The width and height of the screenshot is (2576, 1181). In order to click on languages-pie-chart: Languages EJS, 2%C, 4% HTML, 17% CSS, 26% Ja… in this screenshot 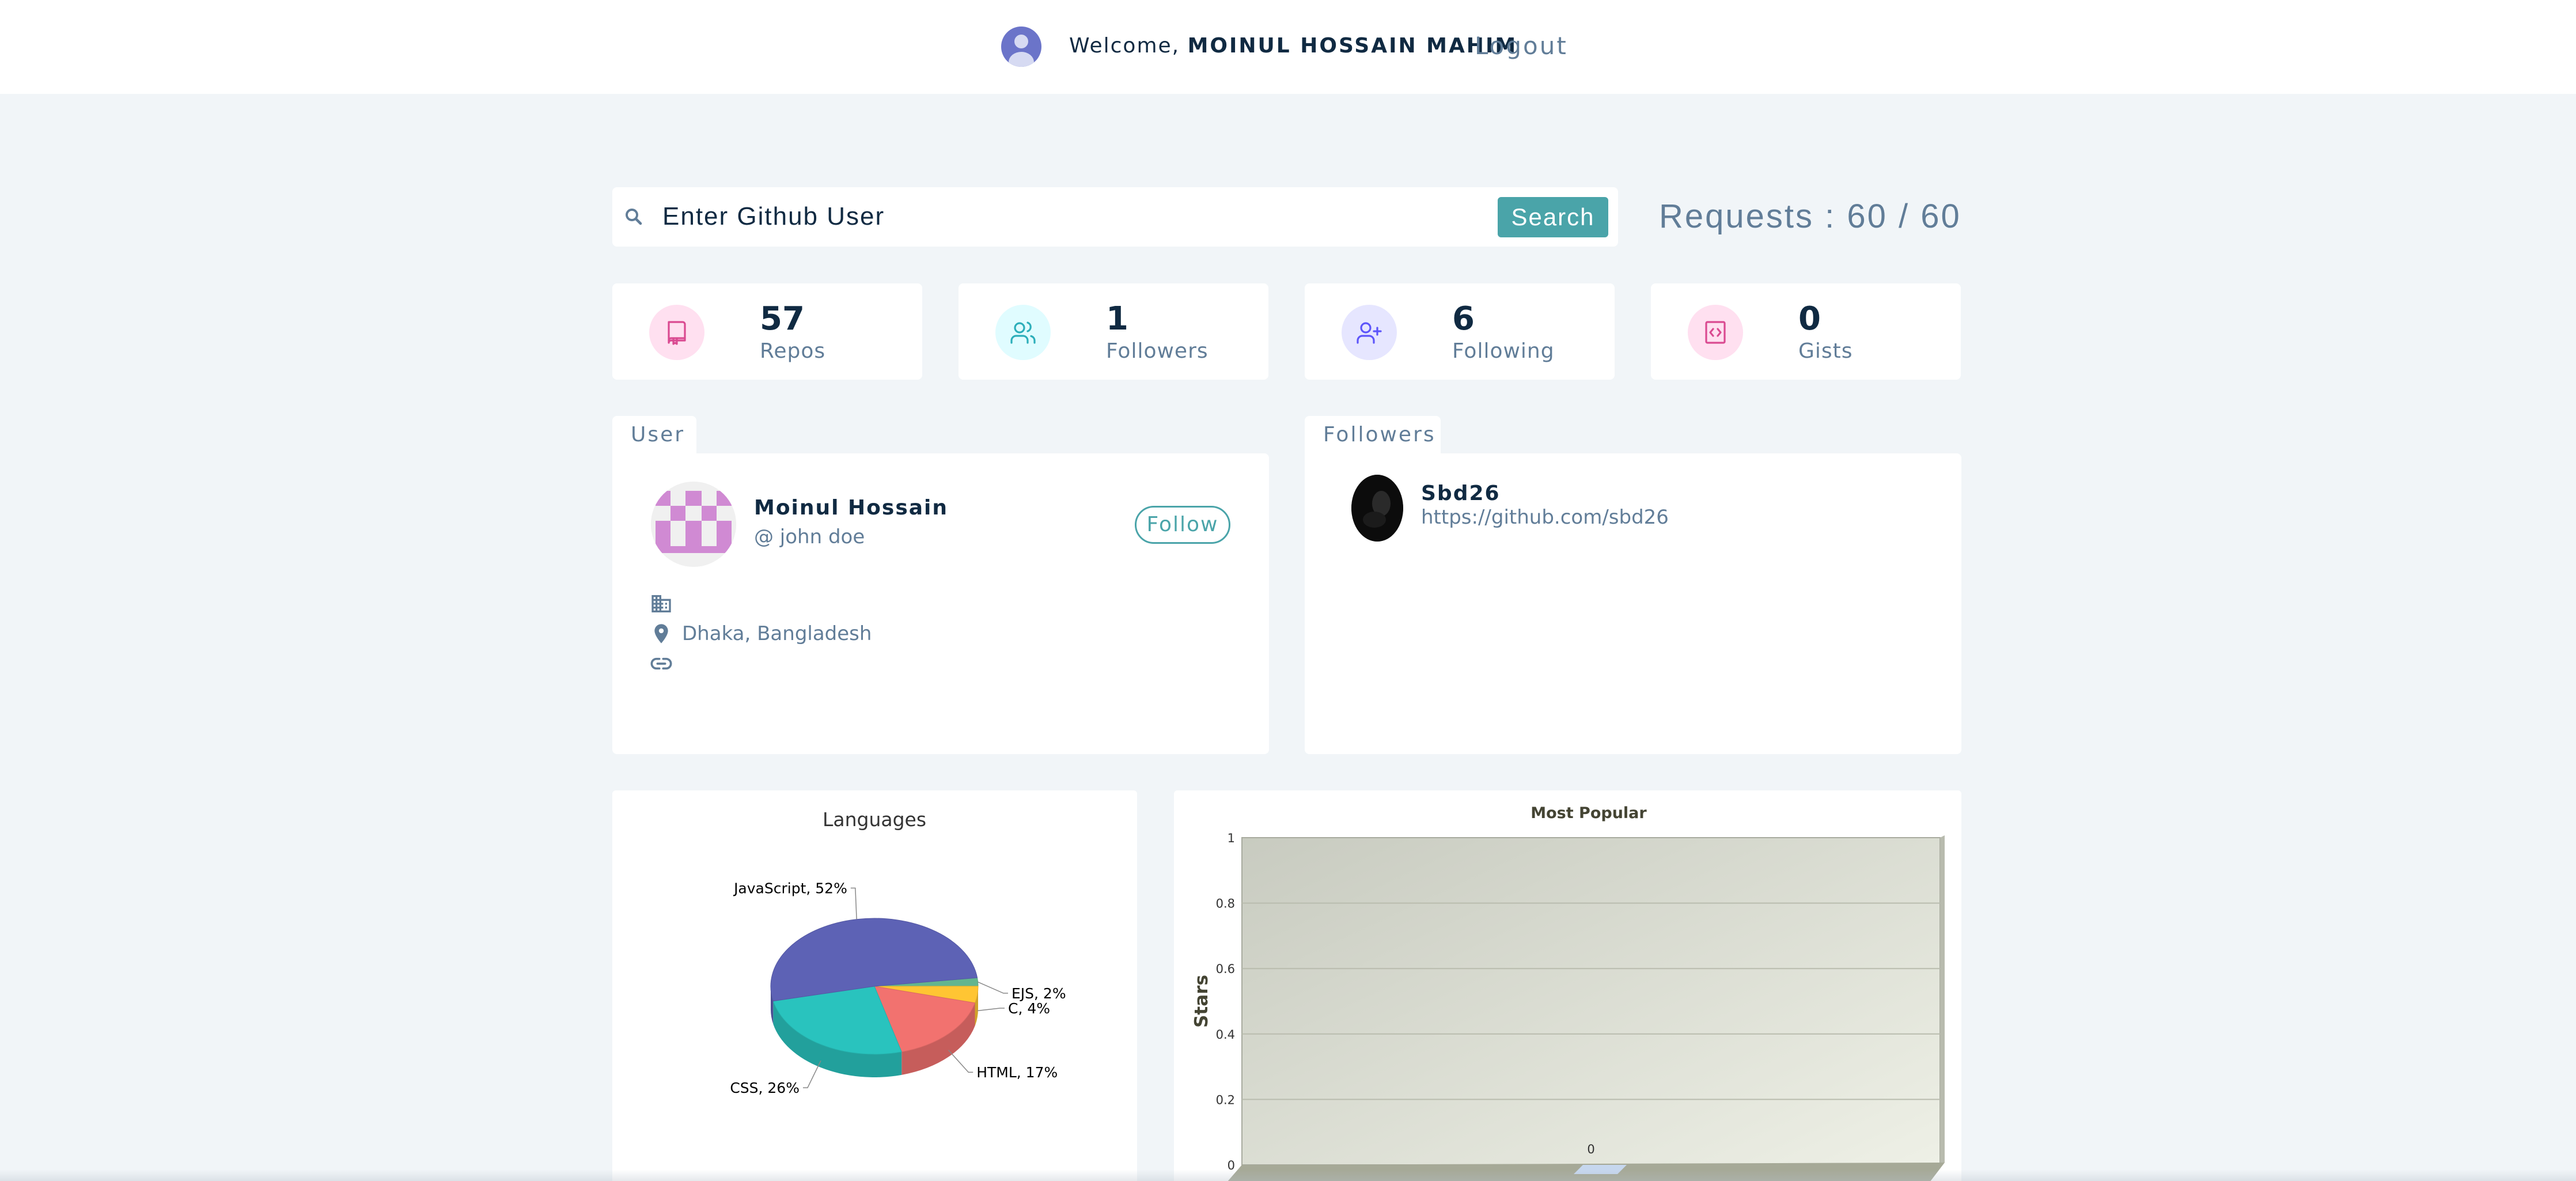, I will do `click(898, 952)`.